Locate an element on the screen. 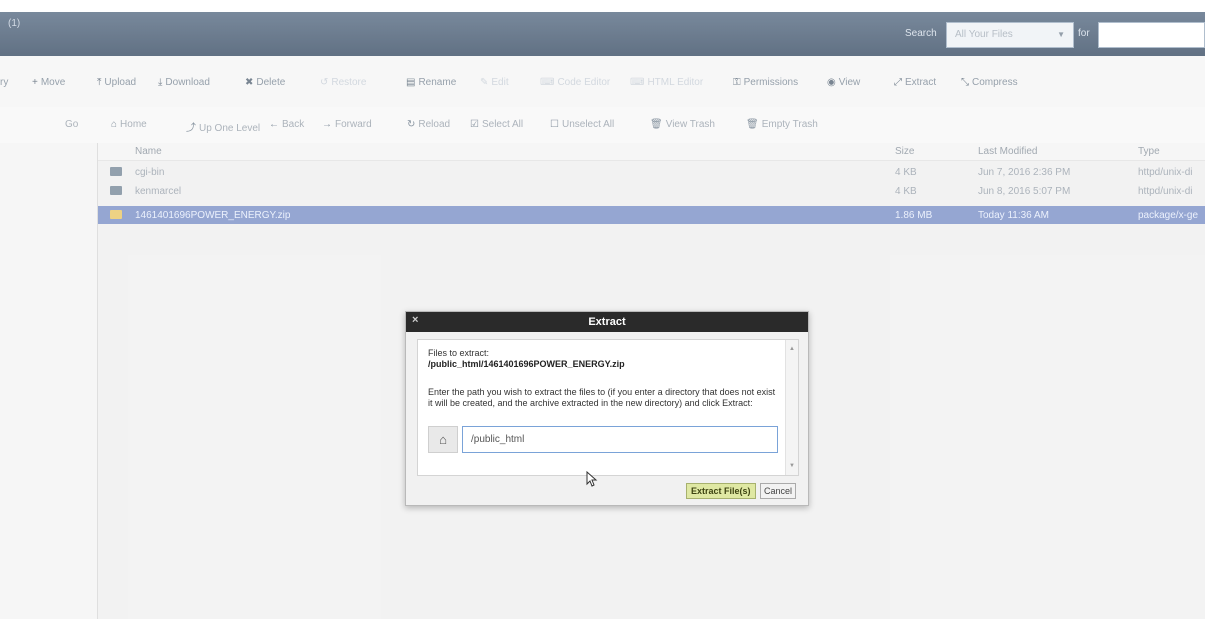 Image resolution: width=1205 pixels, height=619 pixels. mouse-pointer-icon is located at coordinates (592, 479).